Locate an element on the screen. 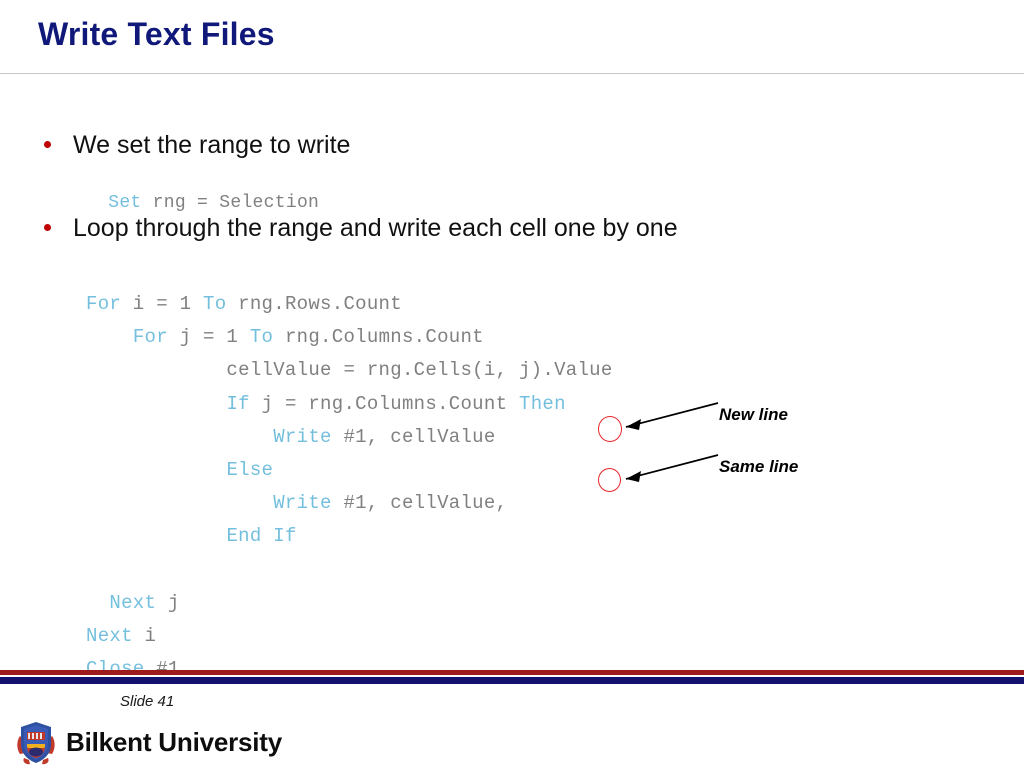 The width and height of the screenshot is (1024, 768). code-keyword-set: Set is located at coordinates (125, 203).